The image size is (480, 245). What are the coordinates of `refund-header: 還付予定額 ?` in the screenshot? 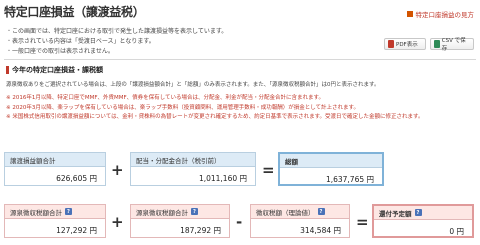 It's located at (423, 213).